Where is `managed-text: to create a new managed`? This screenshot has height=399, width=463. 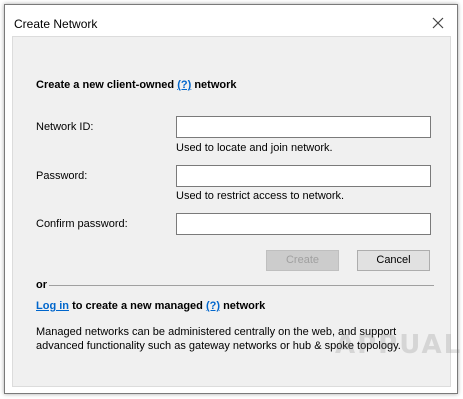
managed-text: to create a new managed is located at coordinates (137, 306).